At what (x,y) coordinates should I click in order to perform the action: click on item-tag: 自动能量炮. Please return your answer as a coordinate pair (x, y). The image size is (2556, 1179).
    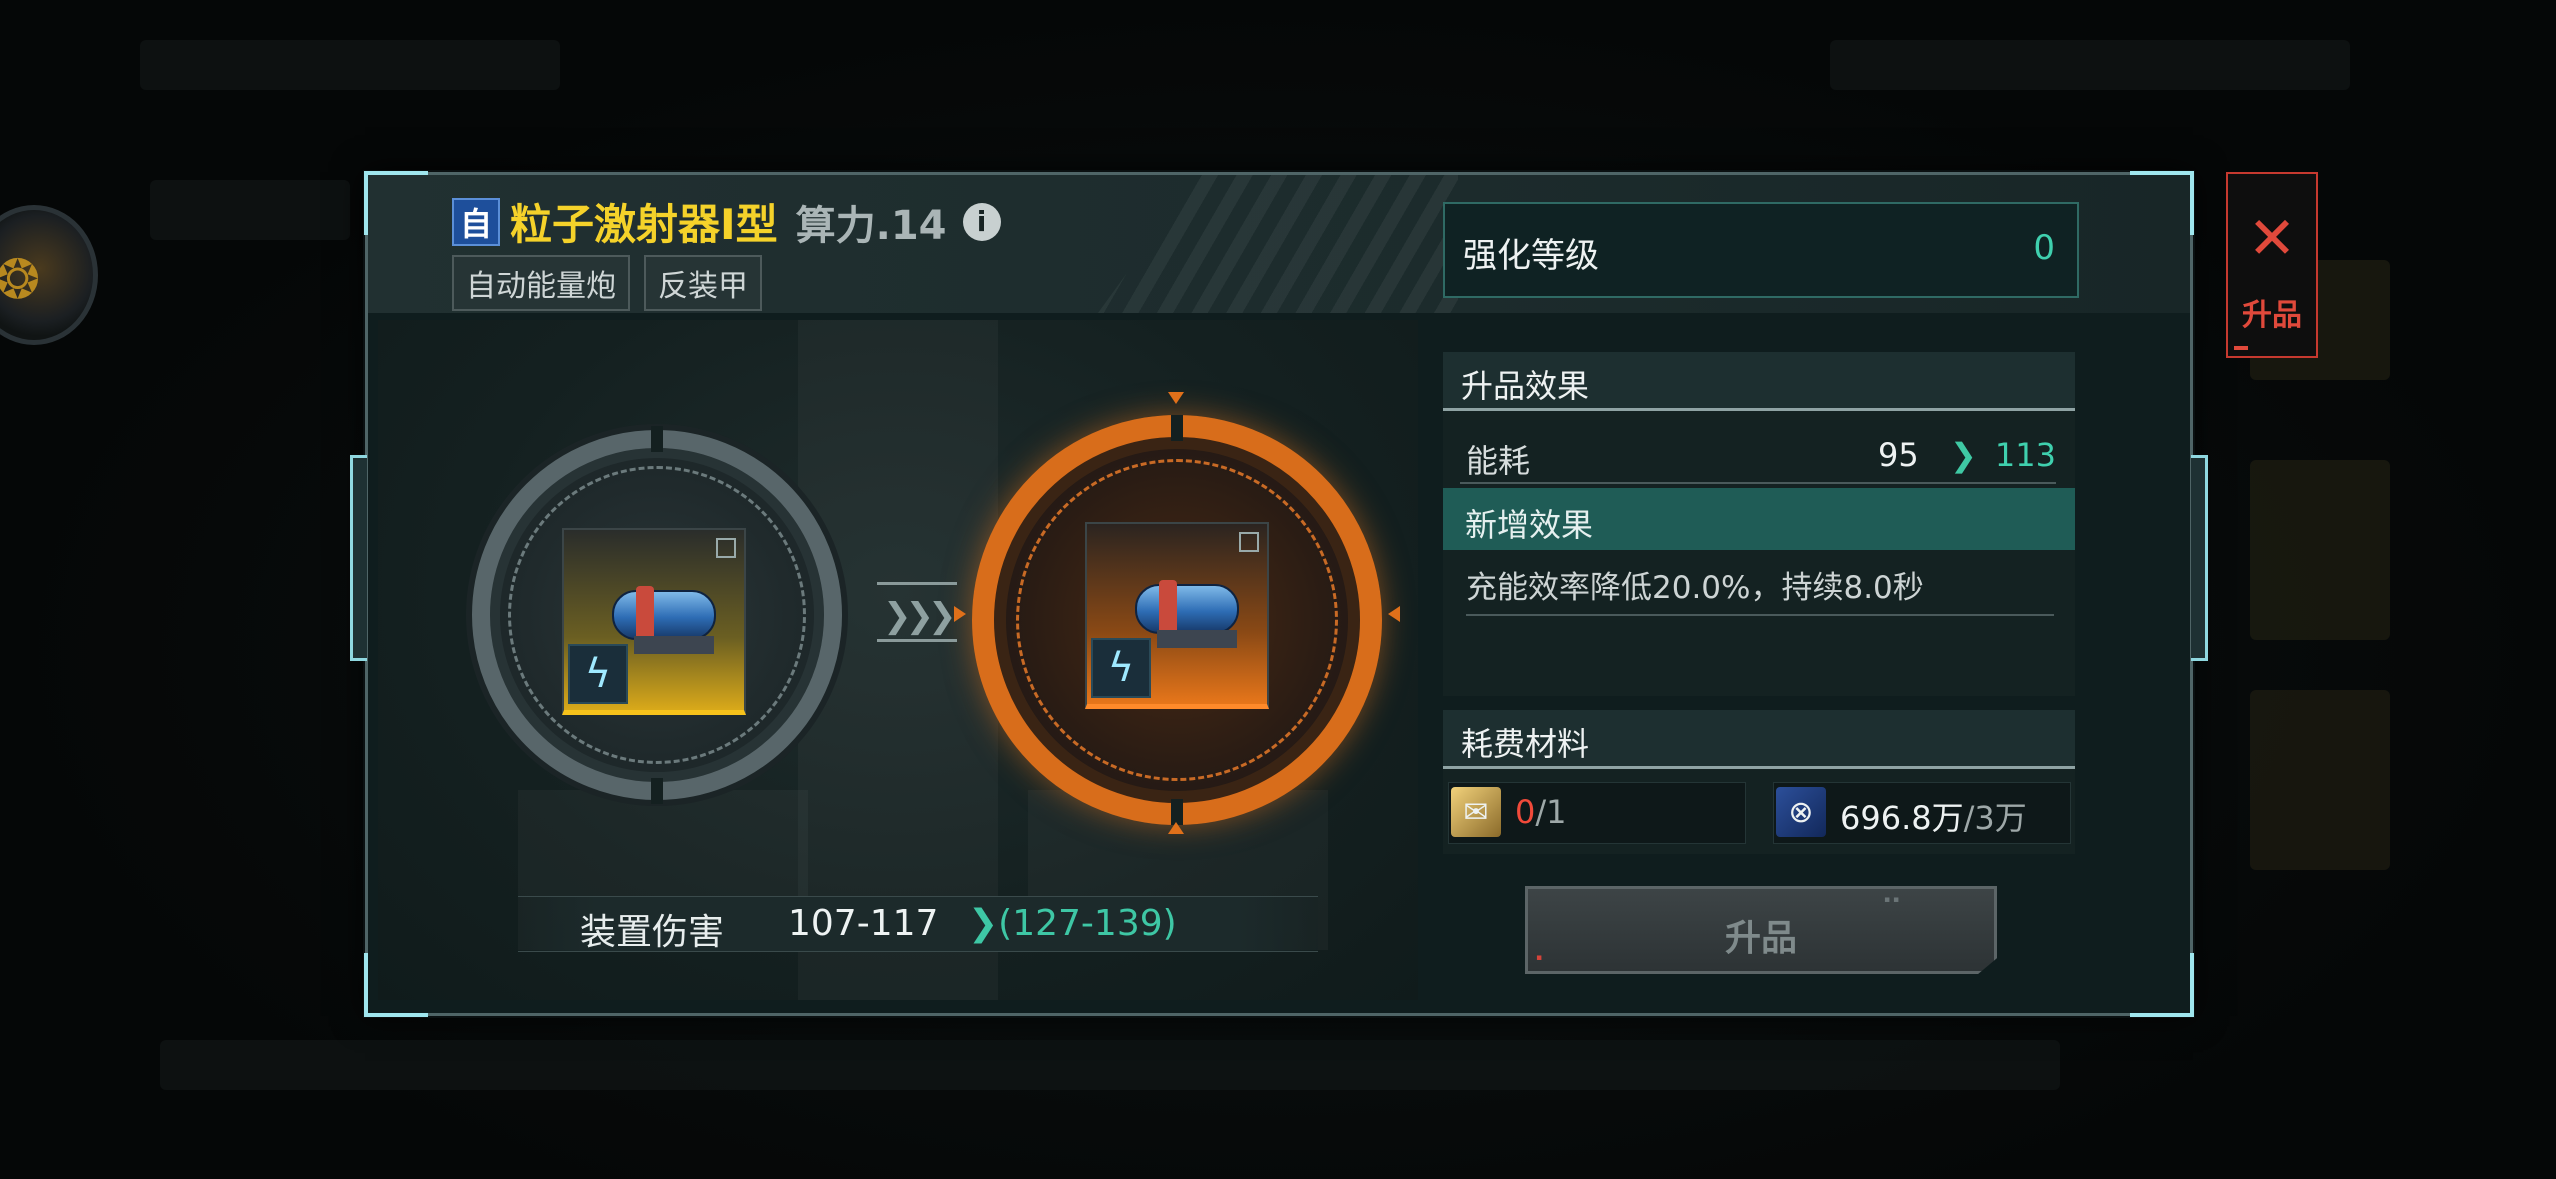
    Looking at the image, I should click on (541, 283).